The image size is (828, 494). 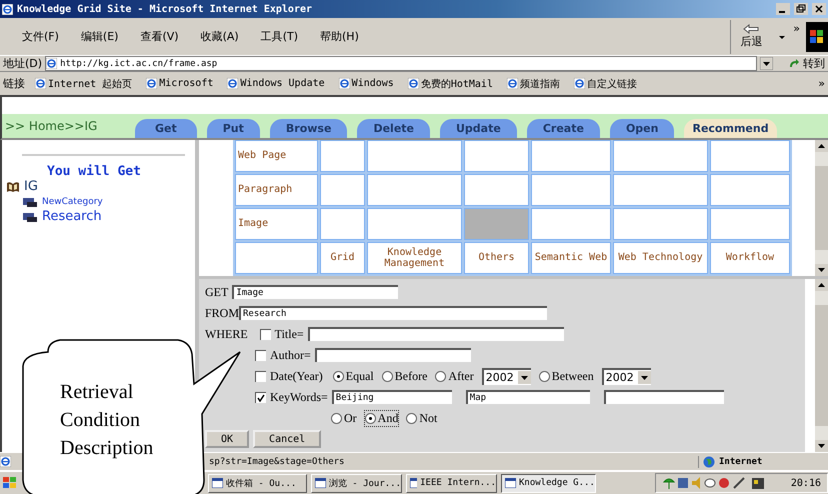 What do you see at coordinates (783, 9) in the screenshot?
I see `minimize-icon` at bounding box center [783, 9].